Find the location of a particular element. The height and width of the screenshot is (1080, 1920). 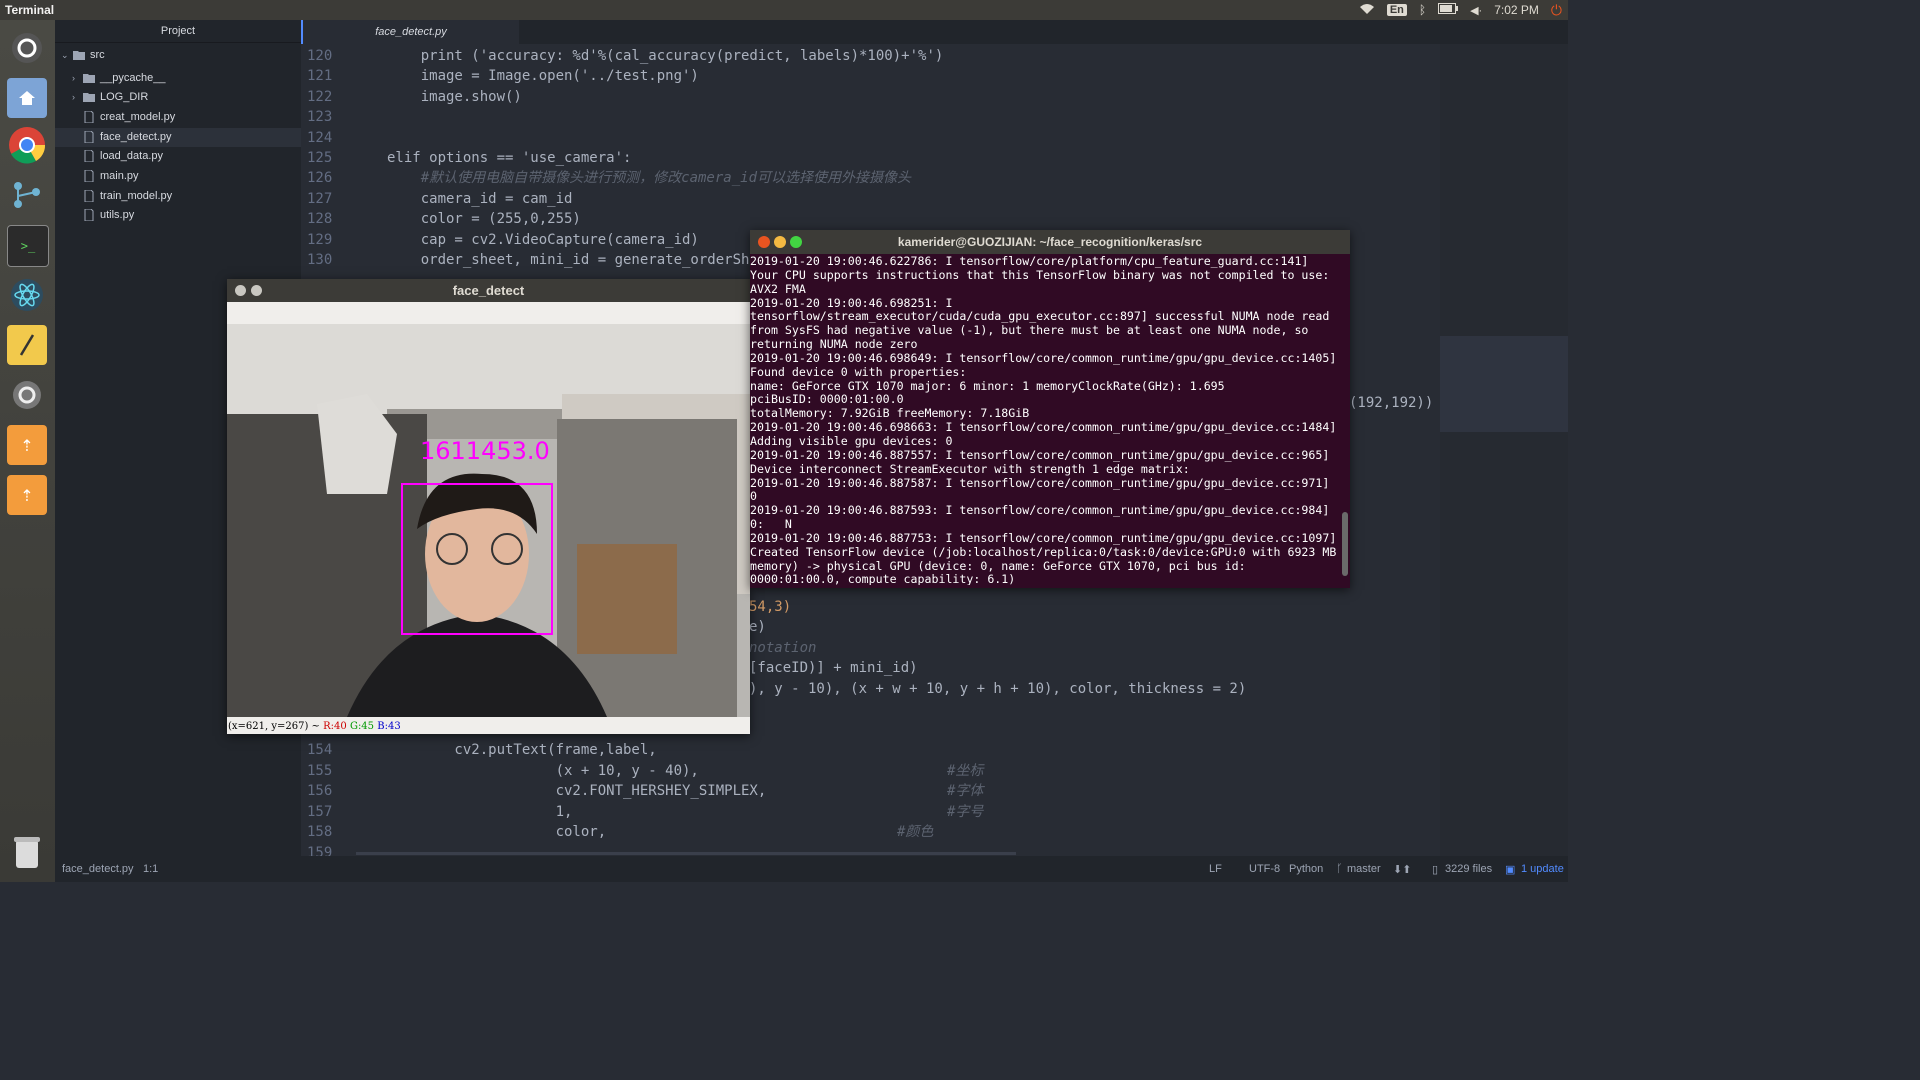

status-grammar: Python is located at coordinates (1306, 869).